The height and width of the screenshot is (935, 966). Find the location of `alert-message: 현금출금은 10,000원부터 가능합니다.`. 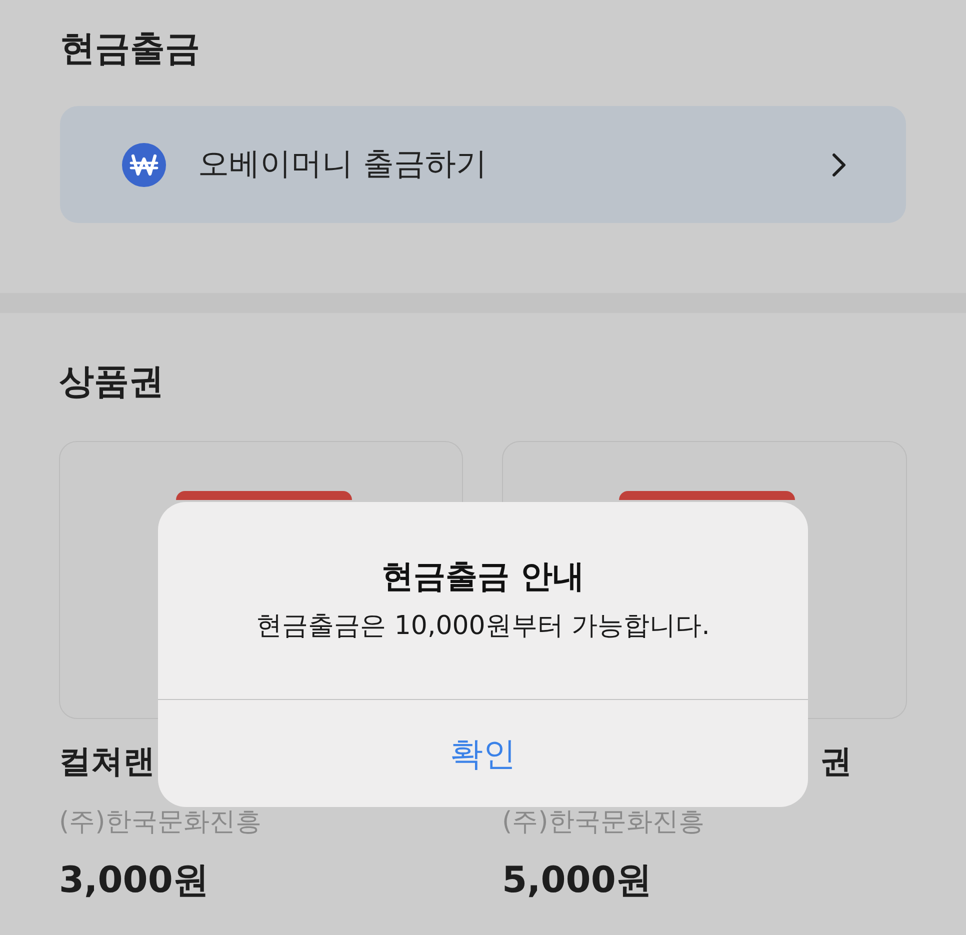

alert-message: 현금출금은 10,000원부터 가능합니다. is located at coordinates (483, 626).